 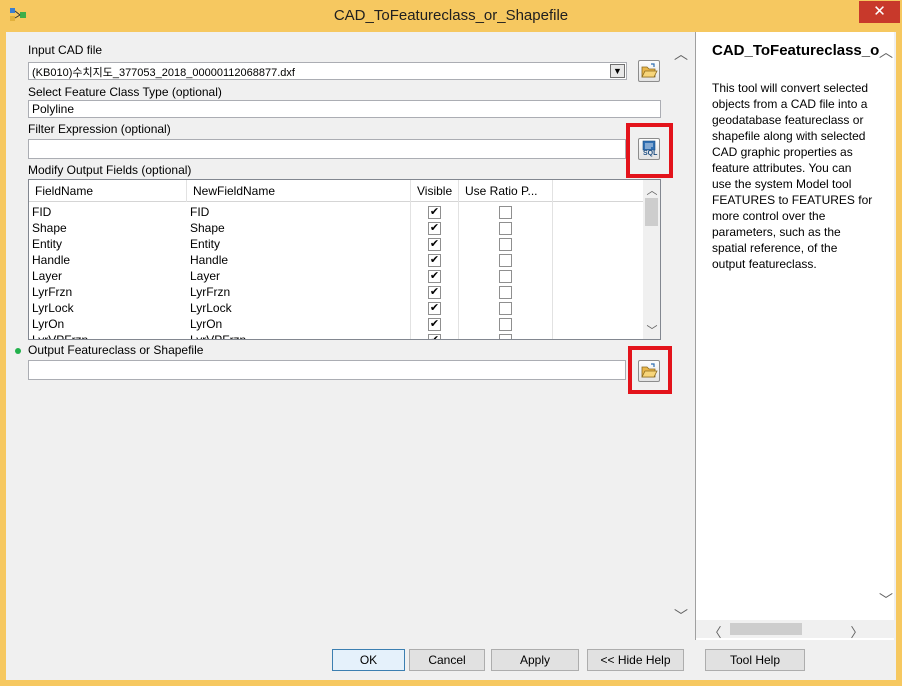 I want to click on feature-class-type-field: Polyline, so click(x=344, y=109).